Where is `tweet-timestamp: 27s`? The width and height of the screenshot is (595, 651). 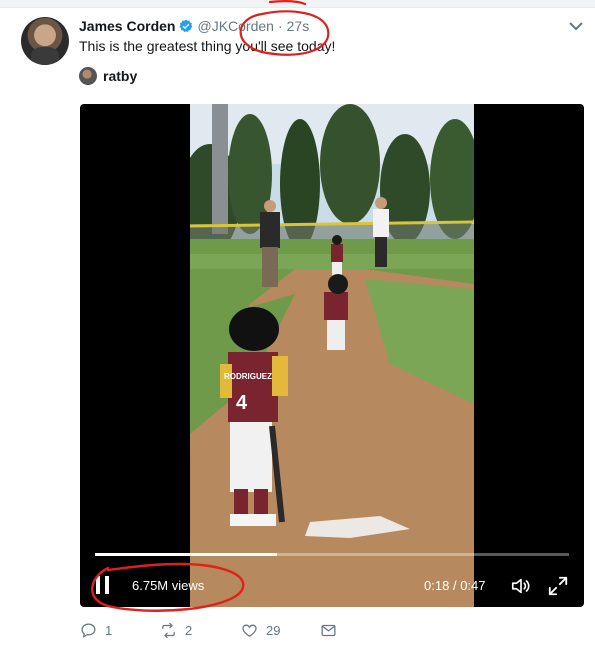
tweet-timestamp: 27s is located at coordinates (298, 26).